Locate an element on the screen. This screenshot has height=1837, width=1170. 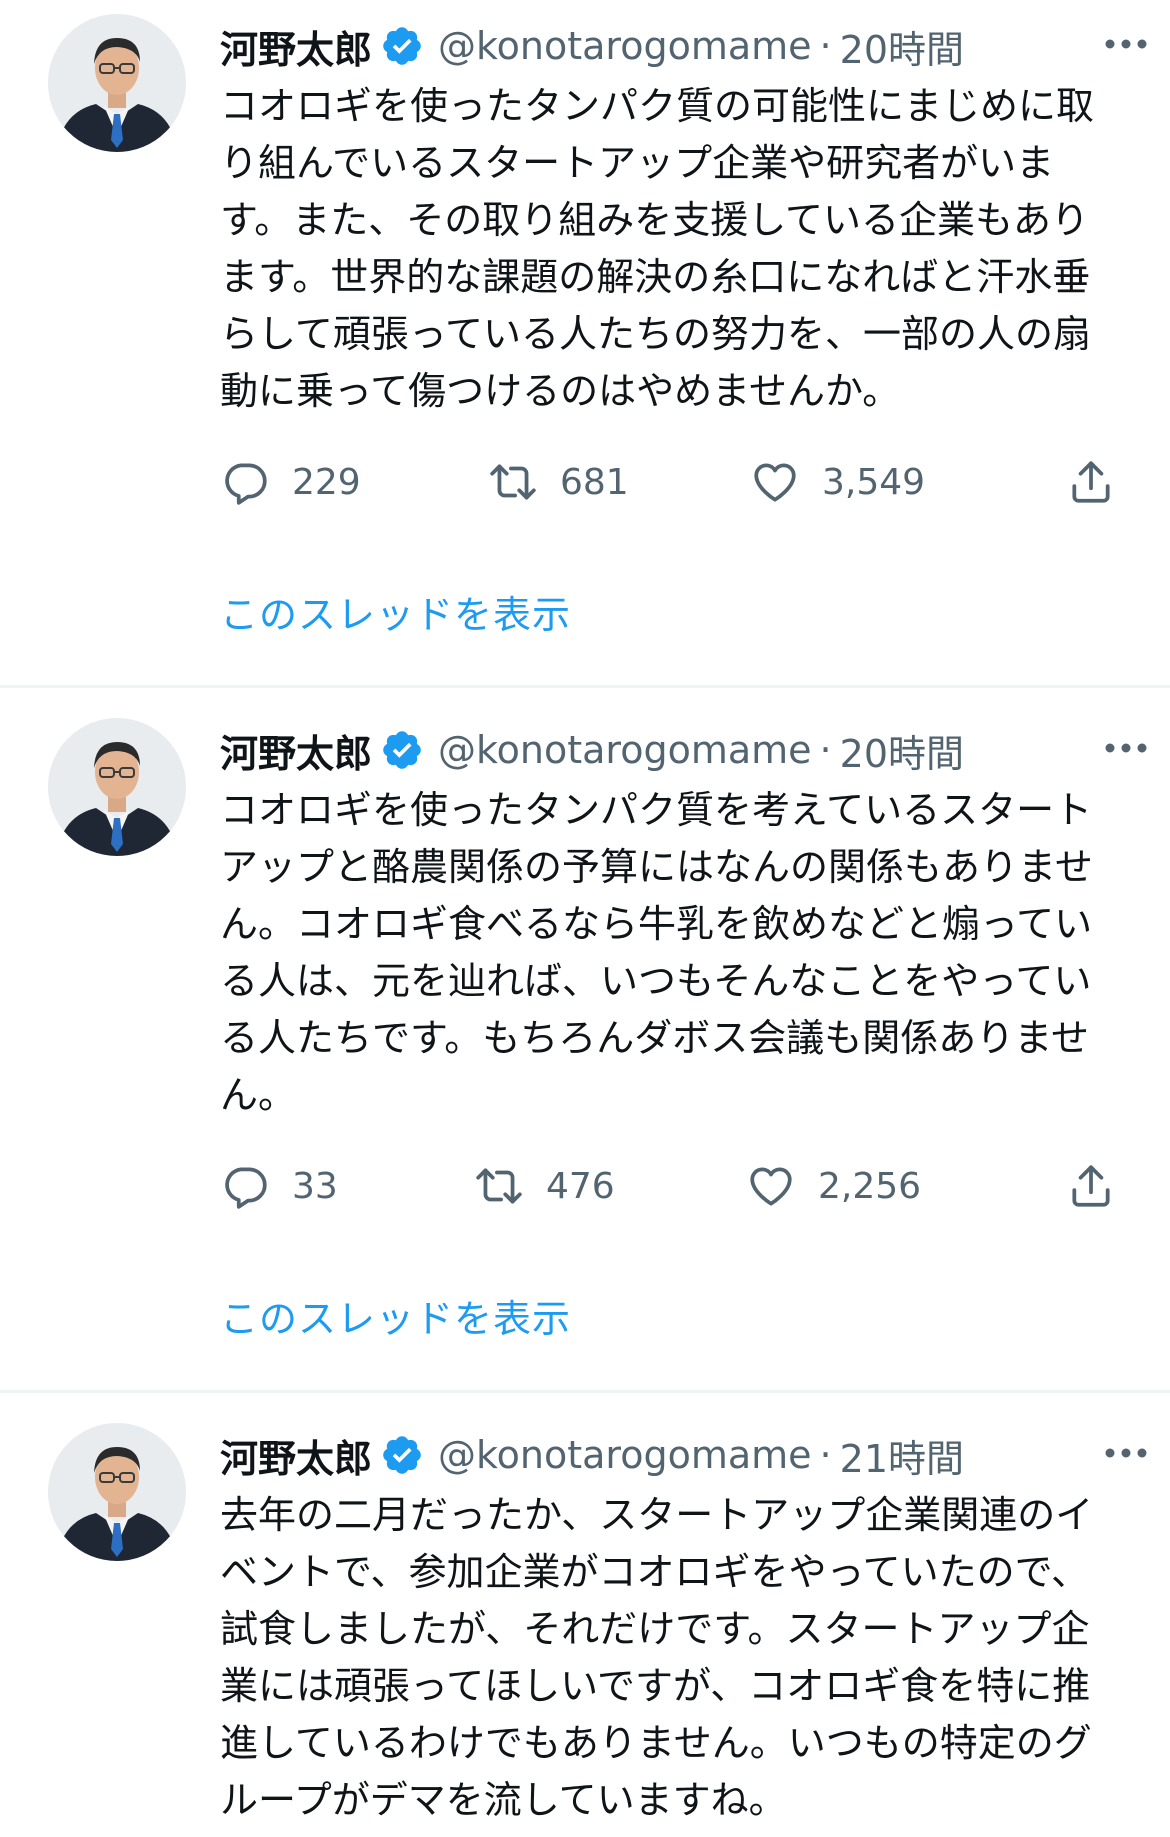
action-bar: 33 476 2,256 is located at coordinates (670, 1186).